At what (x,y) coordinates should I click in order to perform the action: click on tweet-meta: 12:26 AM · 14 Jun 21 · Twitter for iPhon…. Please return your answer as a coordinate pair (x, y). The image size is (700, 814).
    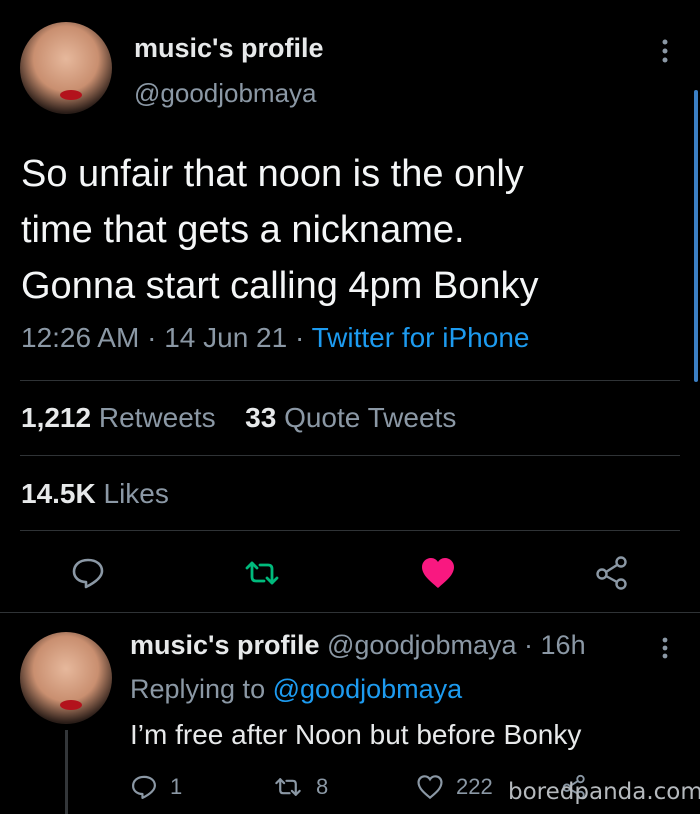
    Looking at the image, I should click on (275, 338).